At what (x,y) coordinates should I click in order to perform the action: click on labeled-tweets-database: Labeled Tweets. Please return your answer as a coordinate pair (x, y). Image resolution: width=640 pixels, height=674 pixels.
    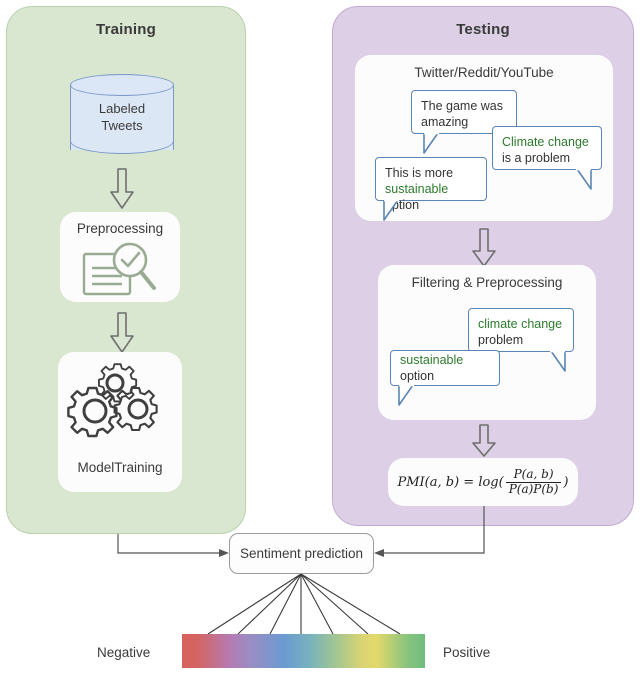
    Looking at the image, I should click on (122, 117).